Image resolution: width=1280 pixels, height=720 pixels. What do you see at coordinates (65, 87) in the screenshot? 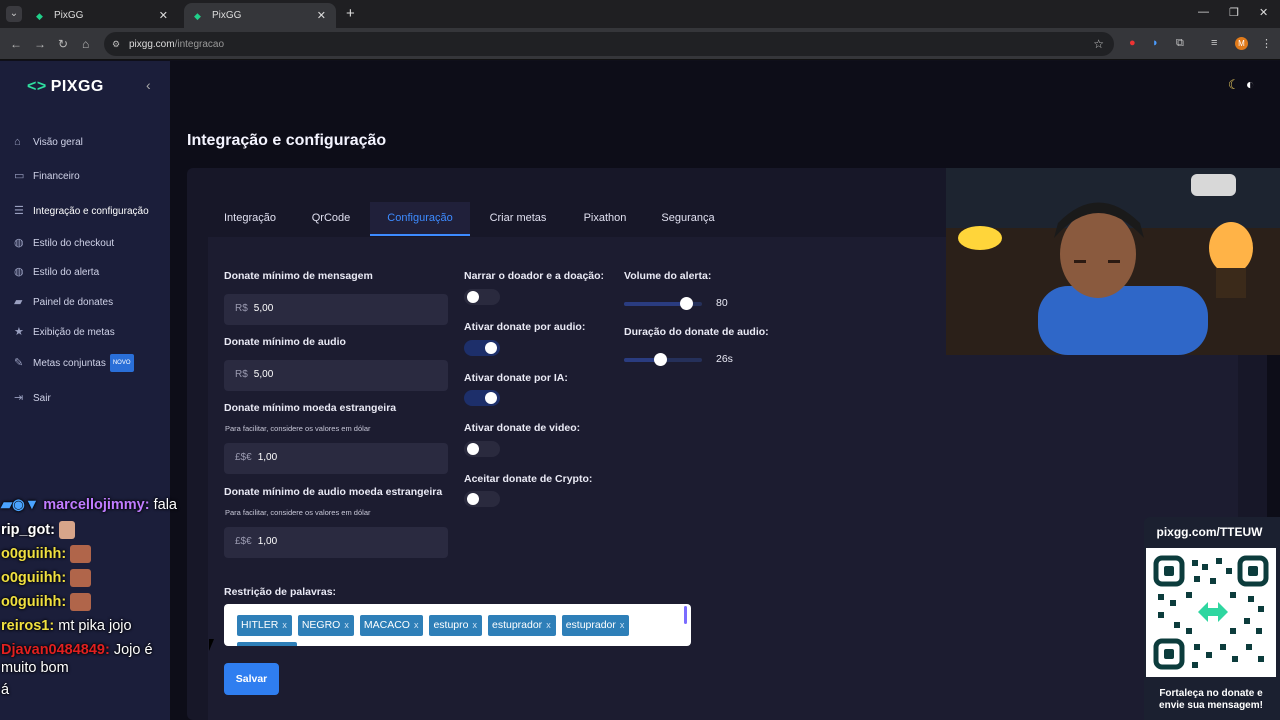
I see `brand-logo: <> PIXGG` at bounding box center [65, 87].